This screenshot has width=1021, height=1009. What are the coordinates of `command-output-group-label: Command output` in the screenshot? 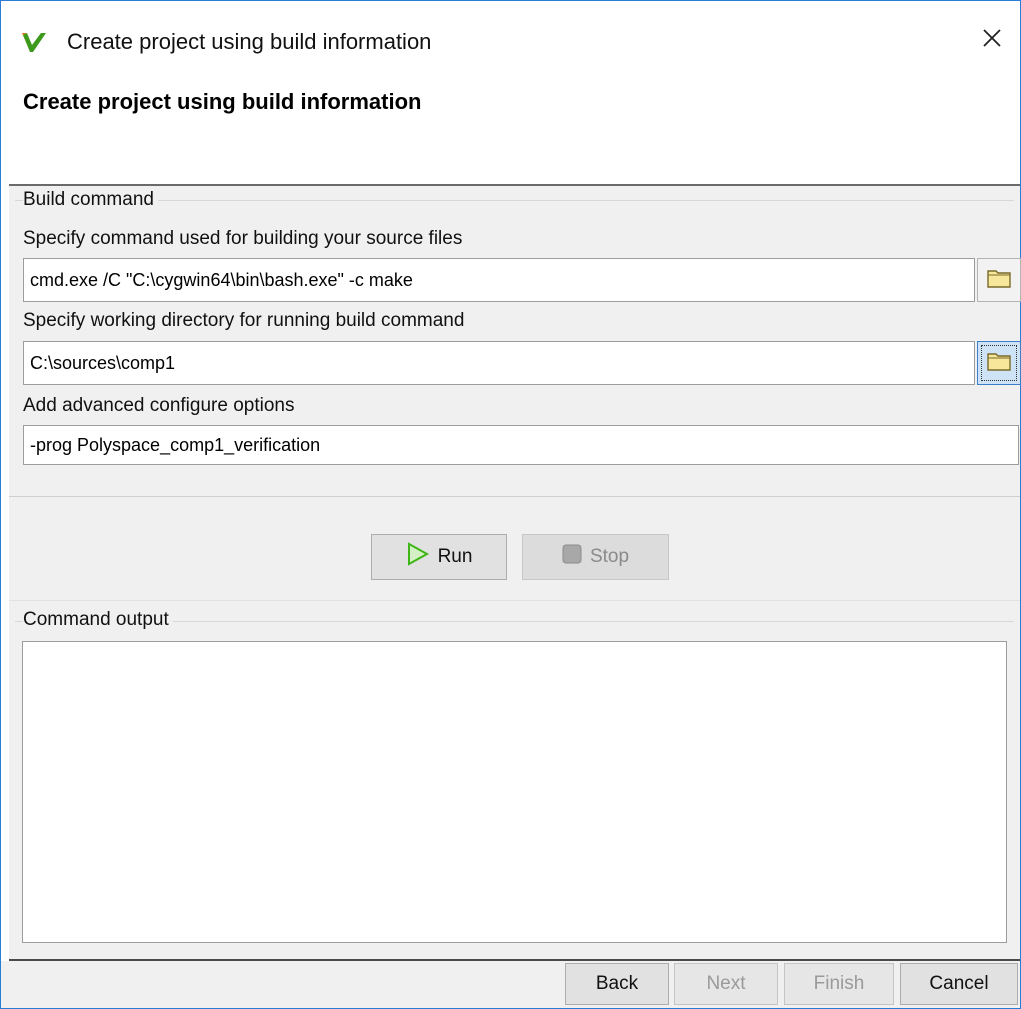 It's located at (98, 620).